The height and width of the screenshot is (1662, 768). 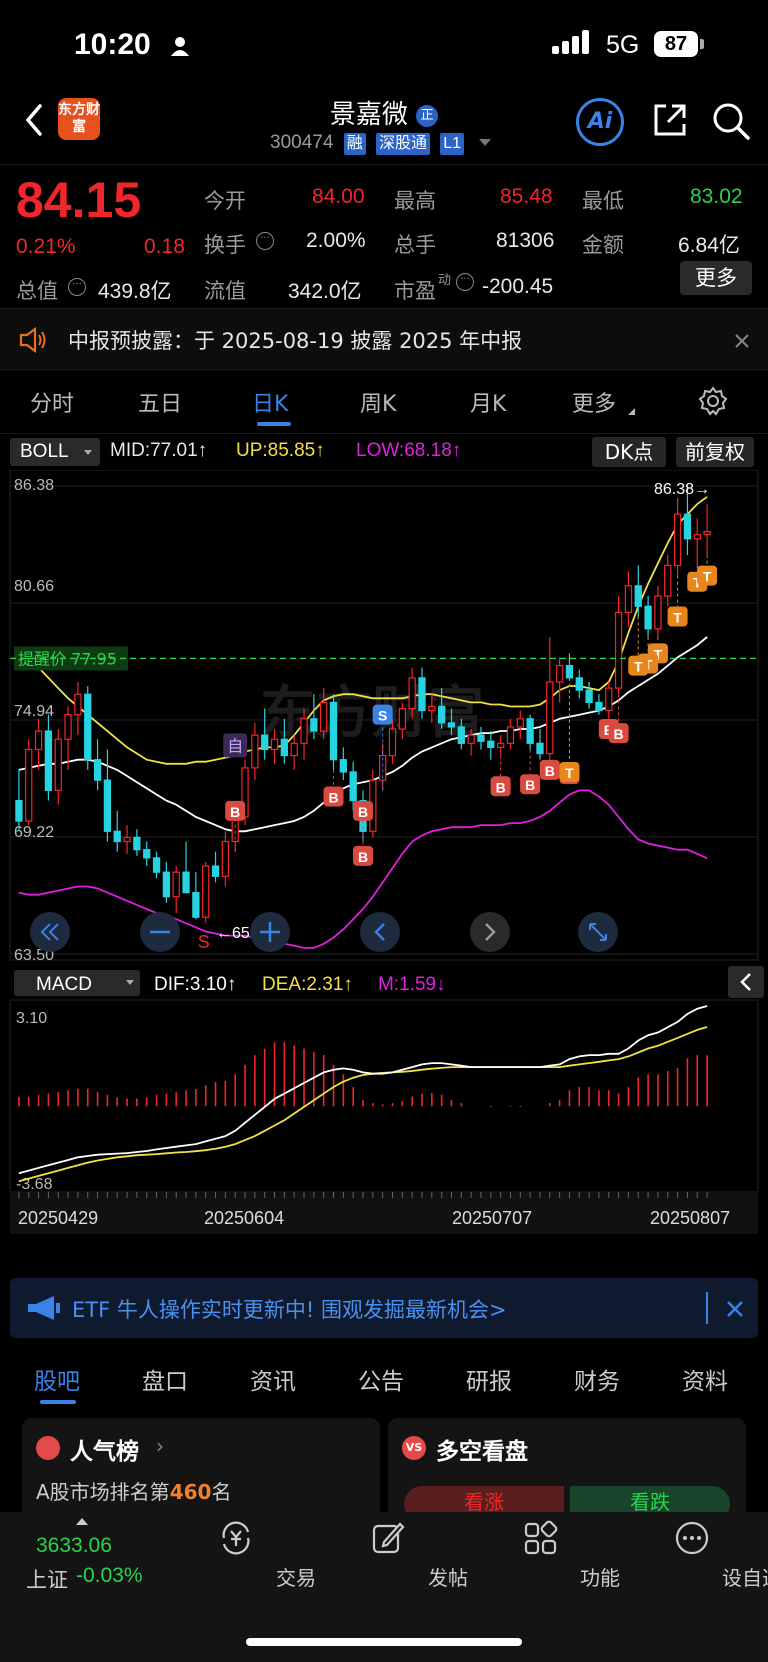 I want to click on tab-guba: 股吧, so click(x=57, y=1379).